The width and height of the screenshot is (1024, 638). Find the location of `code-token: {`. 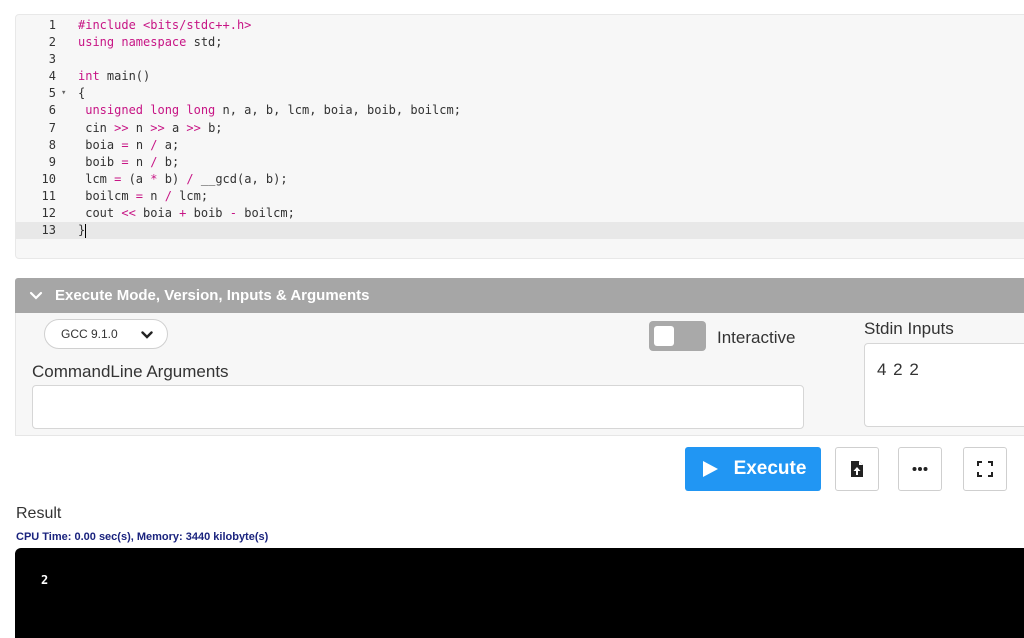

code-token: { is located at coordinates (82, 93).